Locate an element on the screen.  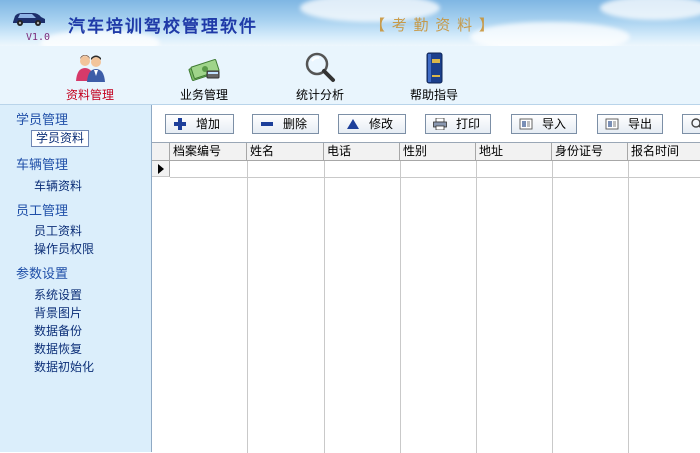
sidebar-item-background-image: 背景图片 is located at coordinates (58, 312).